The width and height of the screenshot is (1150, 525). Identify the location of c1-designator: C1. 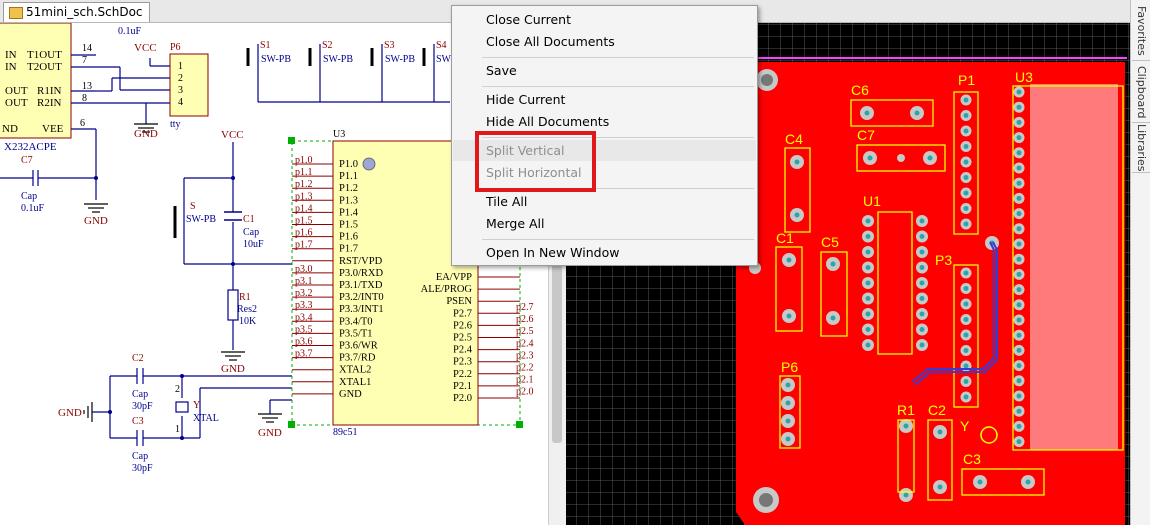
(249, 219).